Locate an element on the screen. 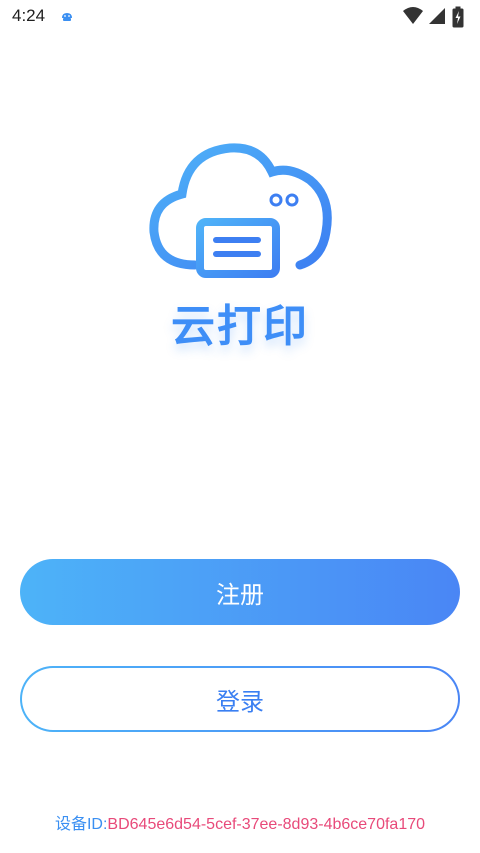 Image resolution: width=480 pixels, height=853 pixels. cellular-signal-icon is located at coordinates (437, 16).